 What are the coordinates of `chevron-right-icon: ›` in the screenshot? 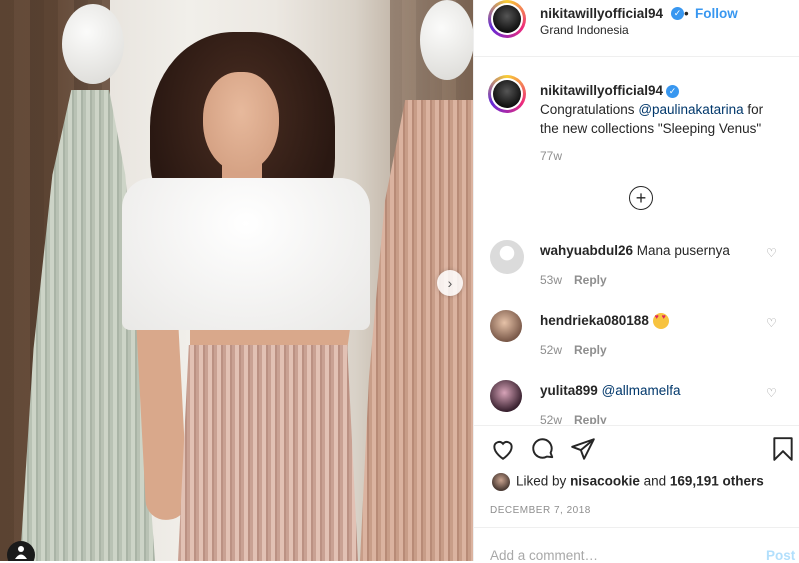 It's located at (450, 283).